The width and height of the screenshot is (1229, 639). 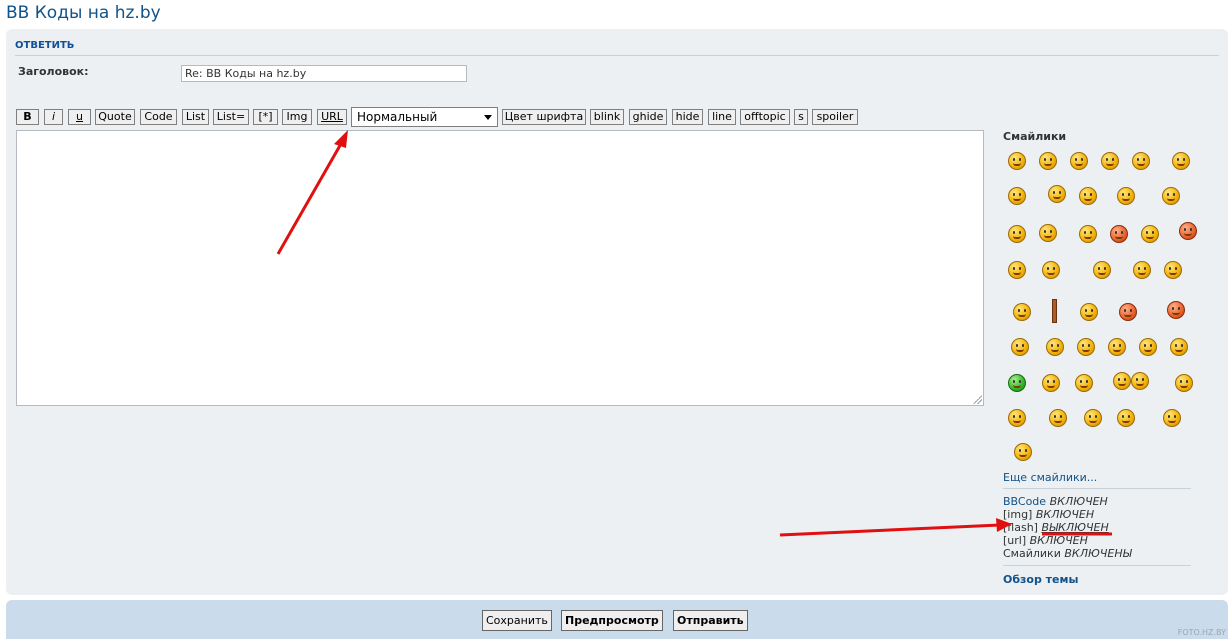 I want to click on list-numbered-button: List=, so click(x=231, y=117).